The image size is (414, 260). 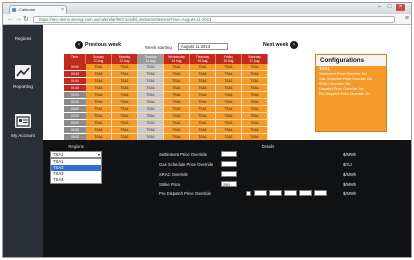 I want to click on minimize-icon: –, so click(x=379, y=7).